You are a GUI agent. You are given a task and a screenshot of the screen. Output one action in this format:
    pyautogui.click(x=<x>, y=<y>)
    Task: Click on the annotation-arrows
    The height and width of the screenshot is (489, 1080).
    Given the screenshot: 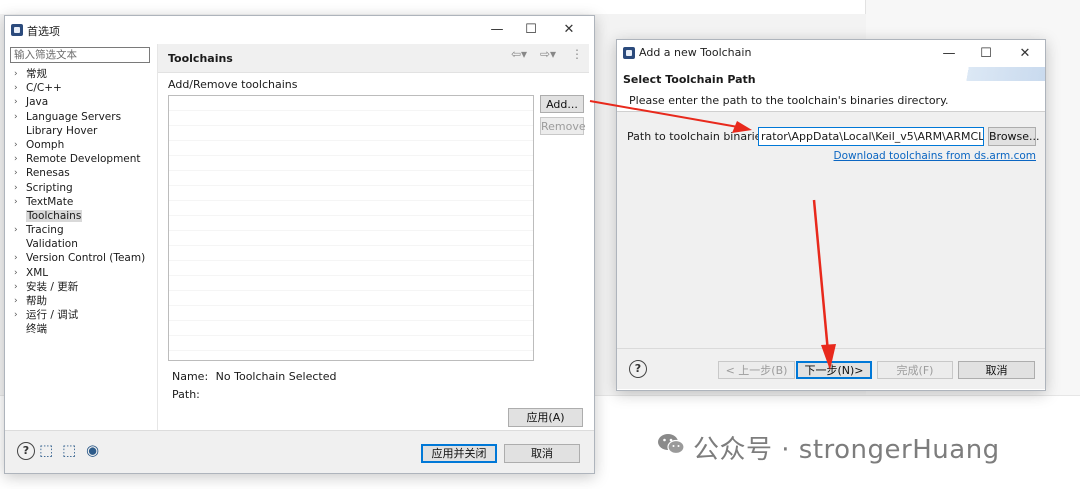 What is the action you would take?
    pyautogui.click(x=712, y=235)
    